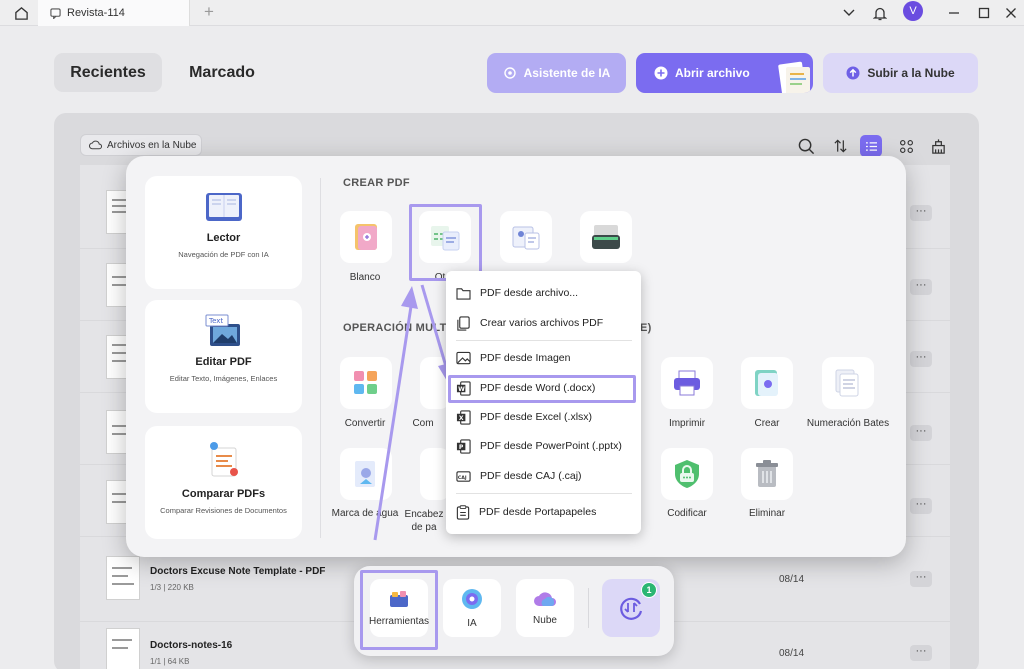  Describe the element at coordinates (463, 323) in the screenshot. I see `copy-icon` at that location.